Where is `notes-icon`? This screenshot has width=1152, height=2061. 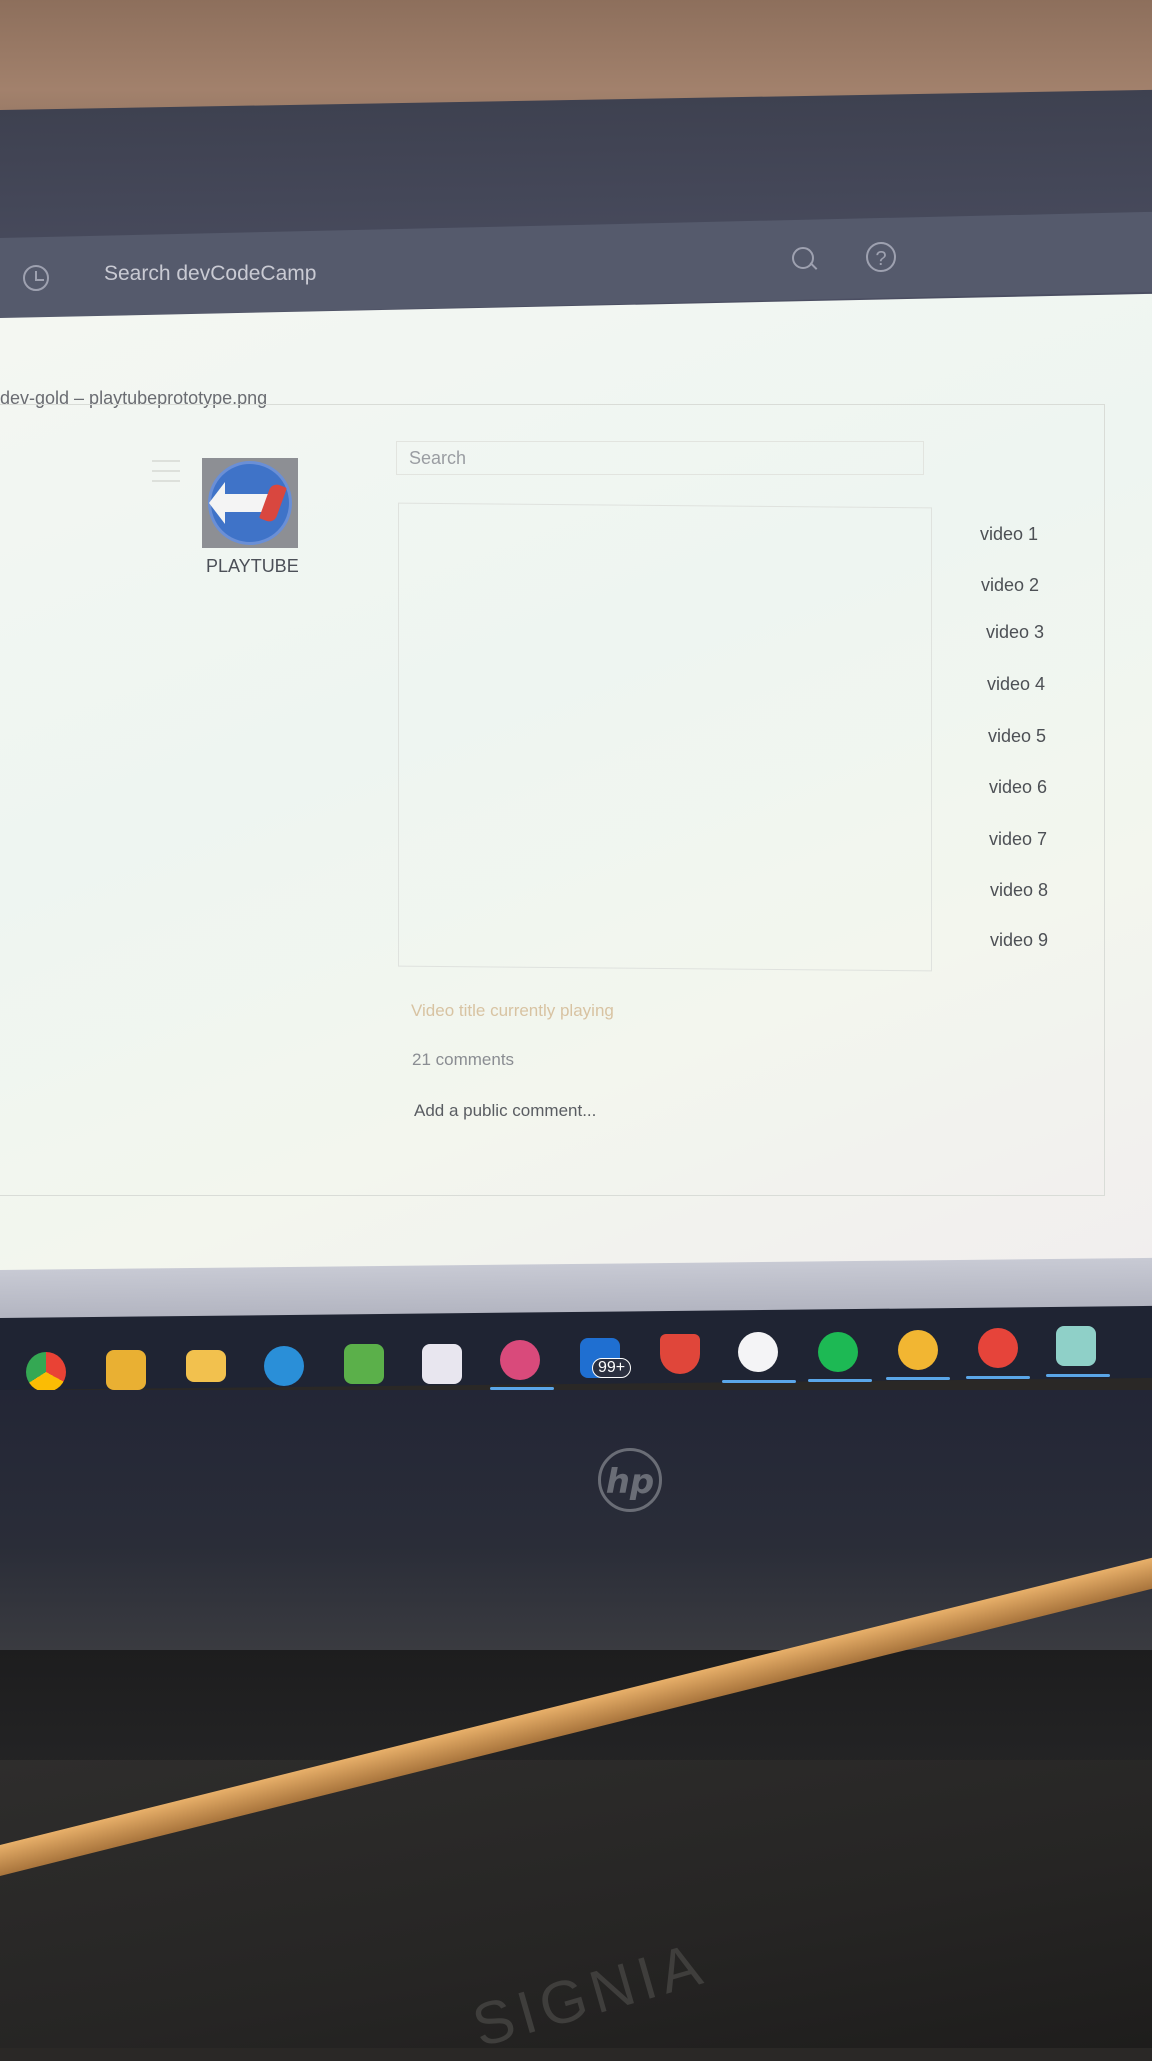
notes-icon is located at coordinates (1076, 1346).